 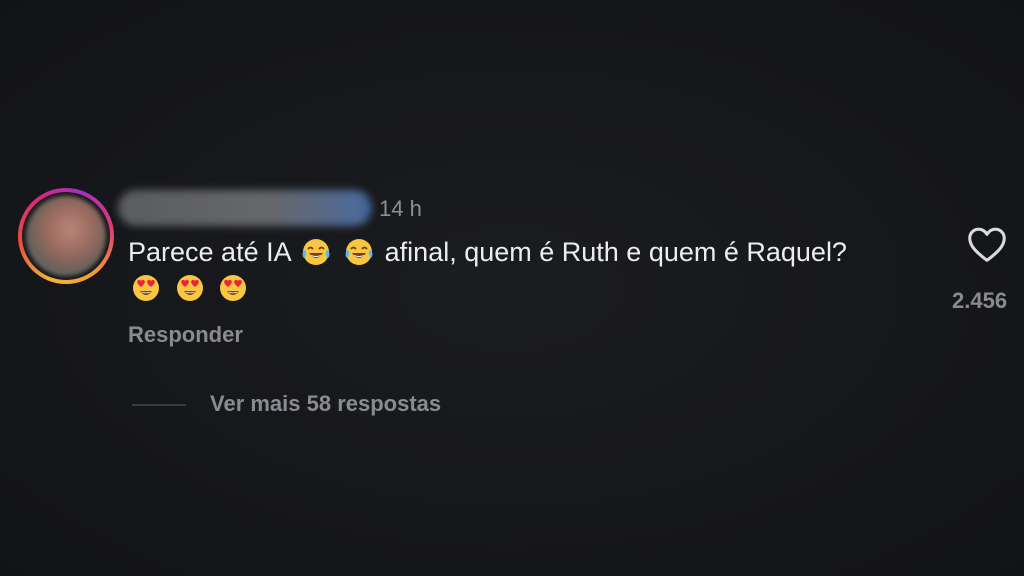 I want to click on reply-button: Responder, so click(x=185, y=335).